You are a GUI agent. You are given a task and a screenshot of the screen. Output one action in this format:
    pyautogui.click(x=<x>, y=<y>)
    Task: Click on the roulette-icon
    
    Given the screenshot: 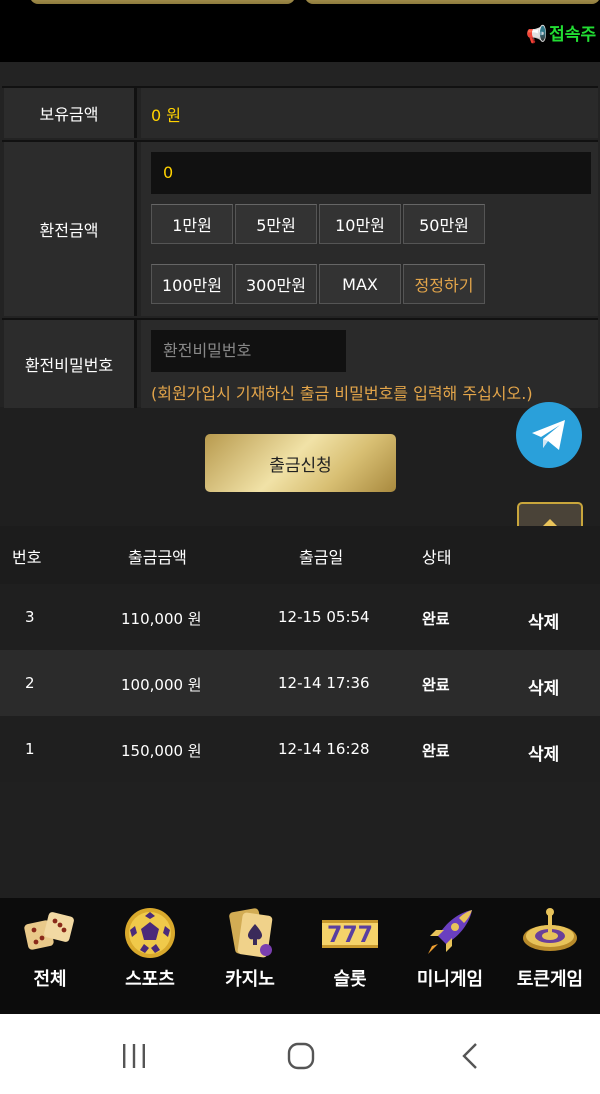 What is the action you would take?
    pyautogui.click(x=550, y=929)
    